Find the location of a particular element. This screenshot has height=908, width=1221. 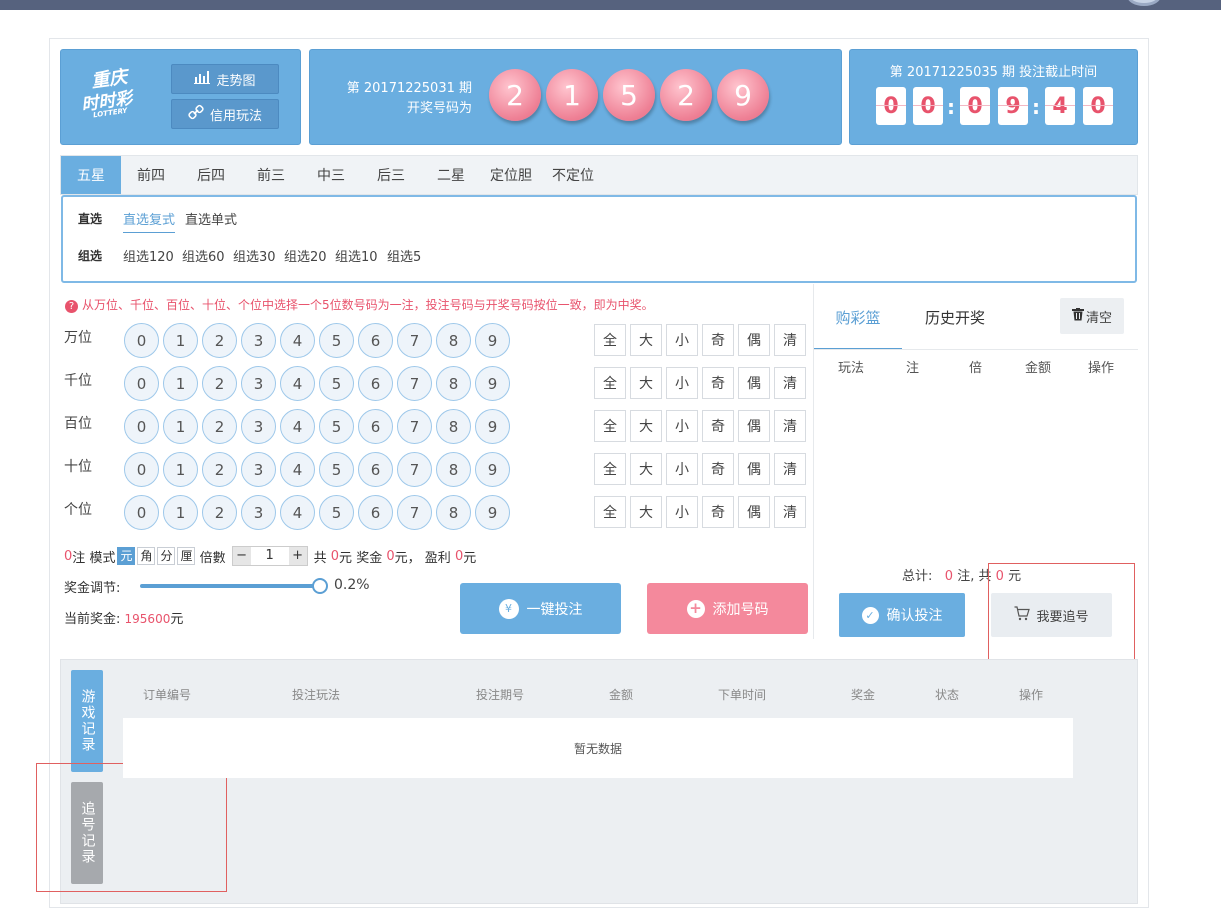

quick-bet-button: ¥ 一键投注 is located at coordinates (540, 608).